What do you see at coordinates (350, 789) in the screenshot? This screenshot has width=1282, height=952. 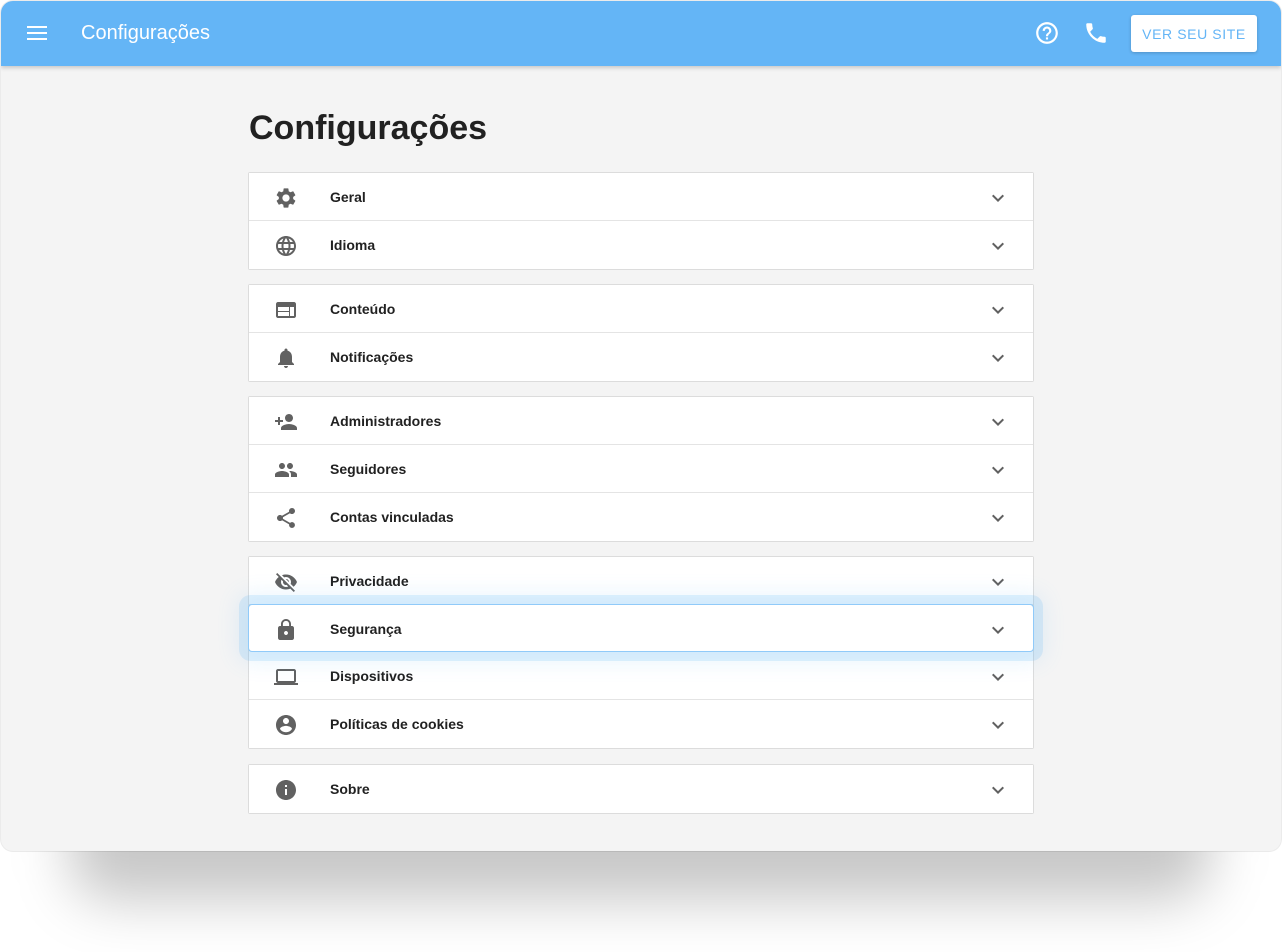 I see `settings-item-label: Sobre` at bounding box center [350, 789].